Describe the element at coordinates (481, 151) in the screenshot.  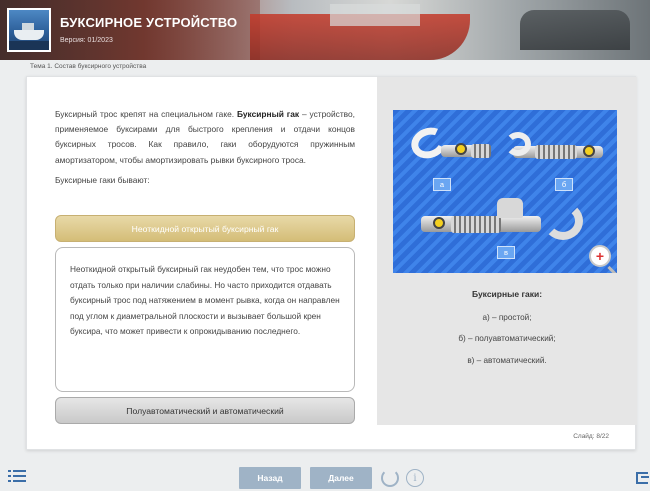
I see `hook-a-spring` at that location.